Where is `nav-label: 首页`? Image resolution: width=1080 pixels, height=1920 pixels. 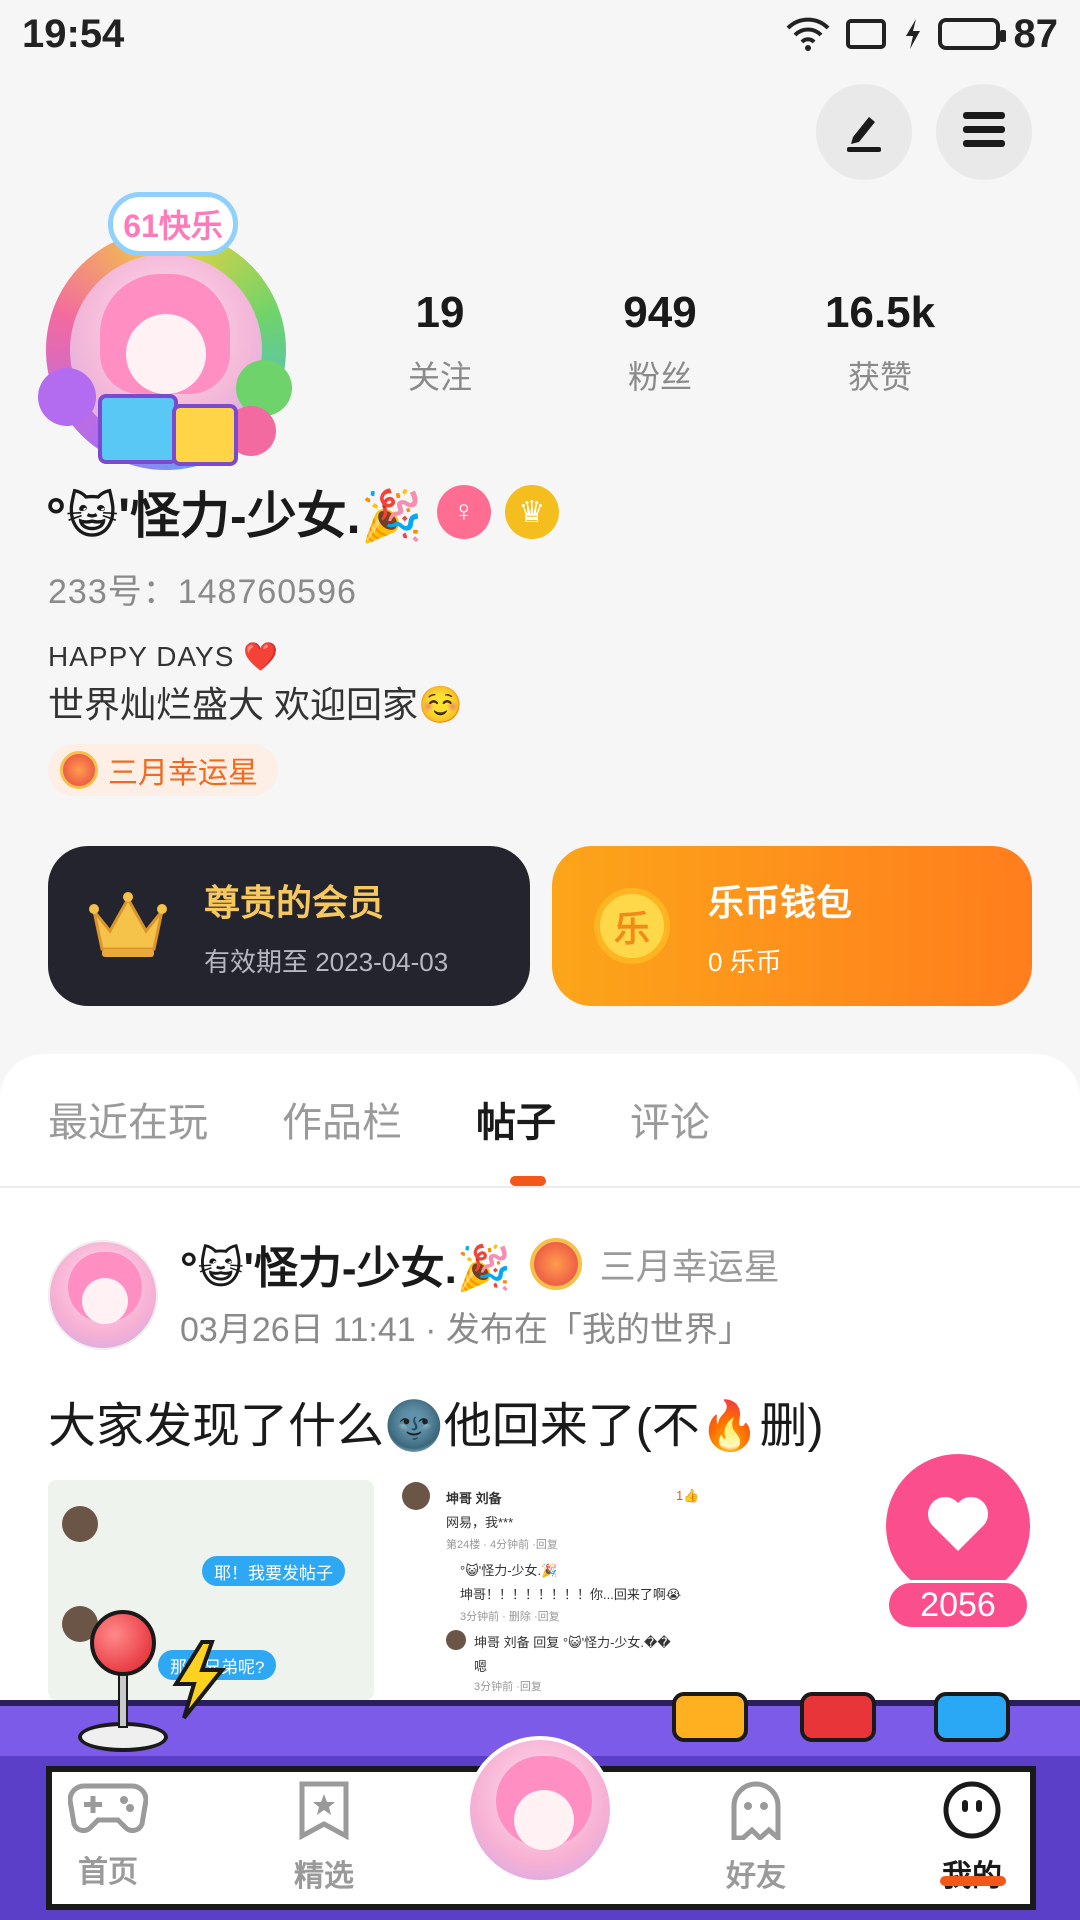
nav-label: 首页 is located at coordinates (108, 1872).